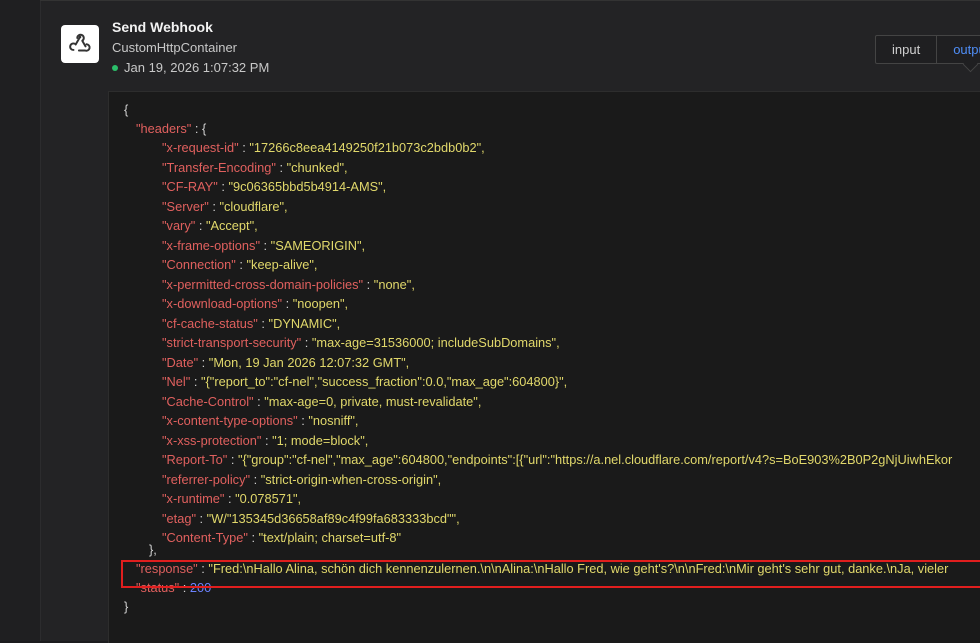 This screenshot has height=643, width=980. Describe the element at coordinates (167, 568) in the screenshot. I see `json-key: "response"` at that location.